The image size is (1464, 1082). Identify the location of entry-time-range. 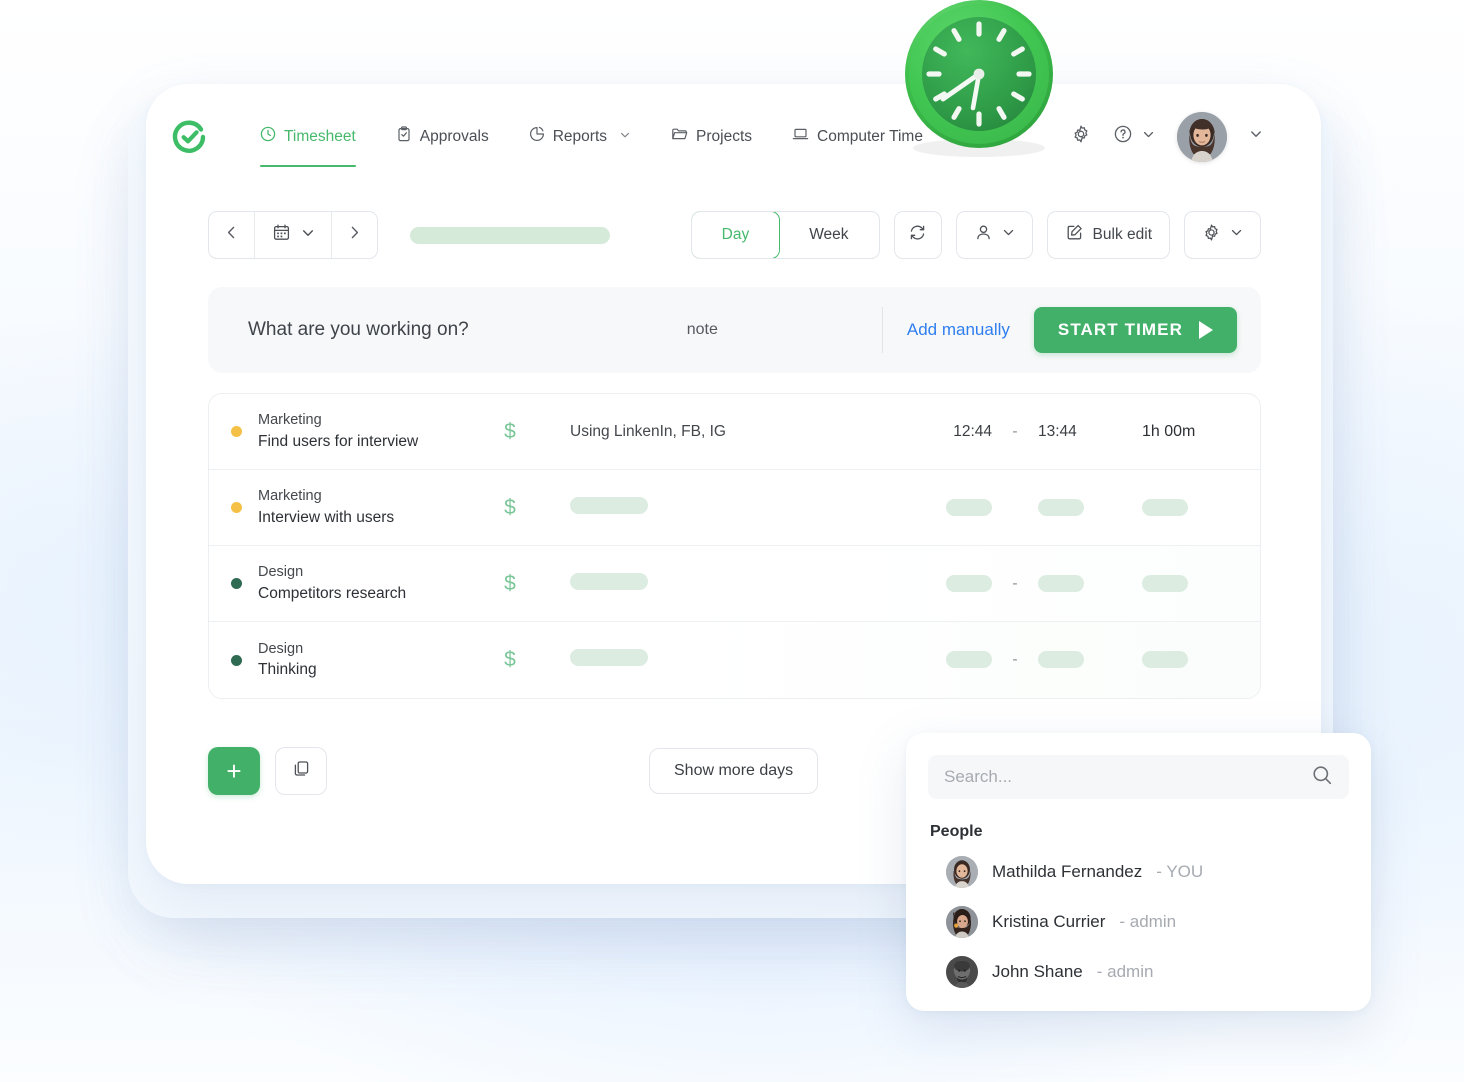
(1090, 507).